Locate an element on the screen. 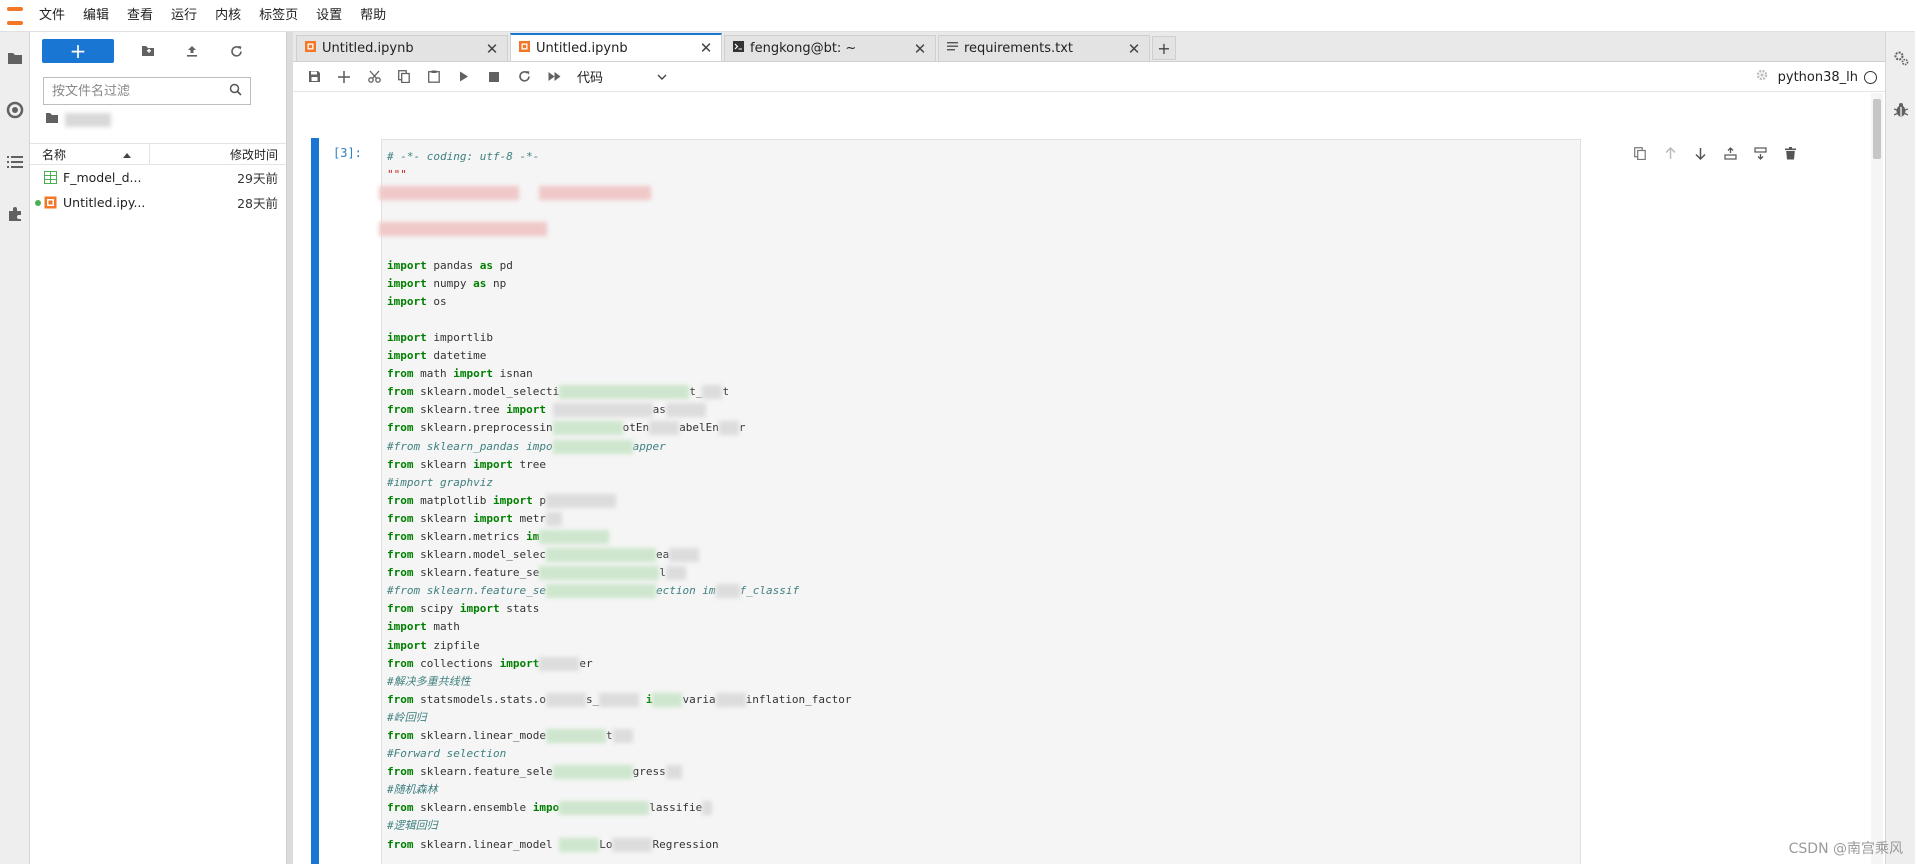 The width and height of the screenshot is (1915, 864). add-tab-button: + is located at coordinates (1164, 48).